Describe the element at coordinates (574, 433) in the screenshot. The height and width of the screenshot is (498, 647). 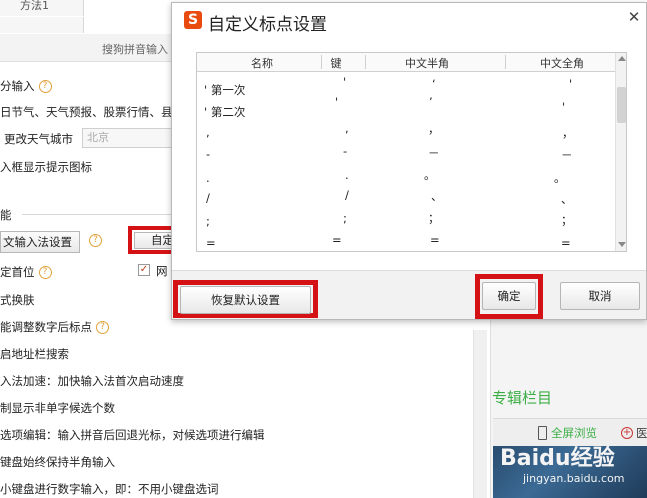
I see `fullscreen-link: 全屏浏览` at that location.